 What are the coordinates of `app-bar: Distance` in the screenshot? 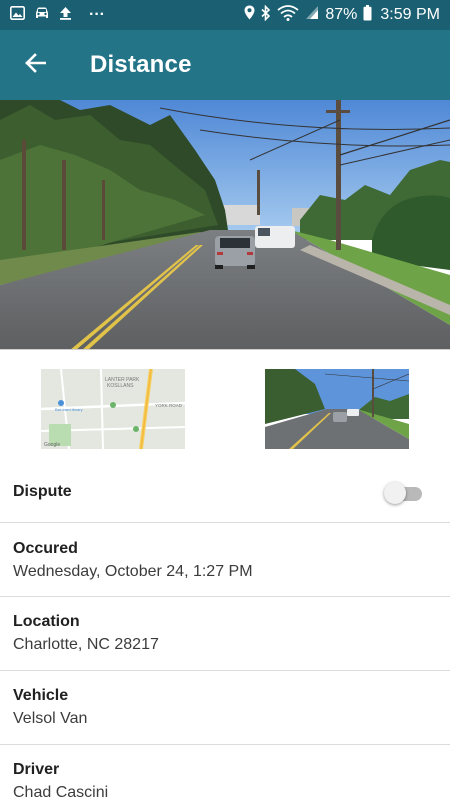 It's located at (225, 65).